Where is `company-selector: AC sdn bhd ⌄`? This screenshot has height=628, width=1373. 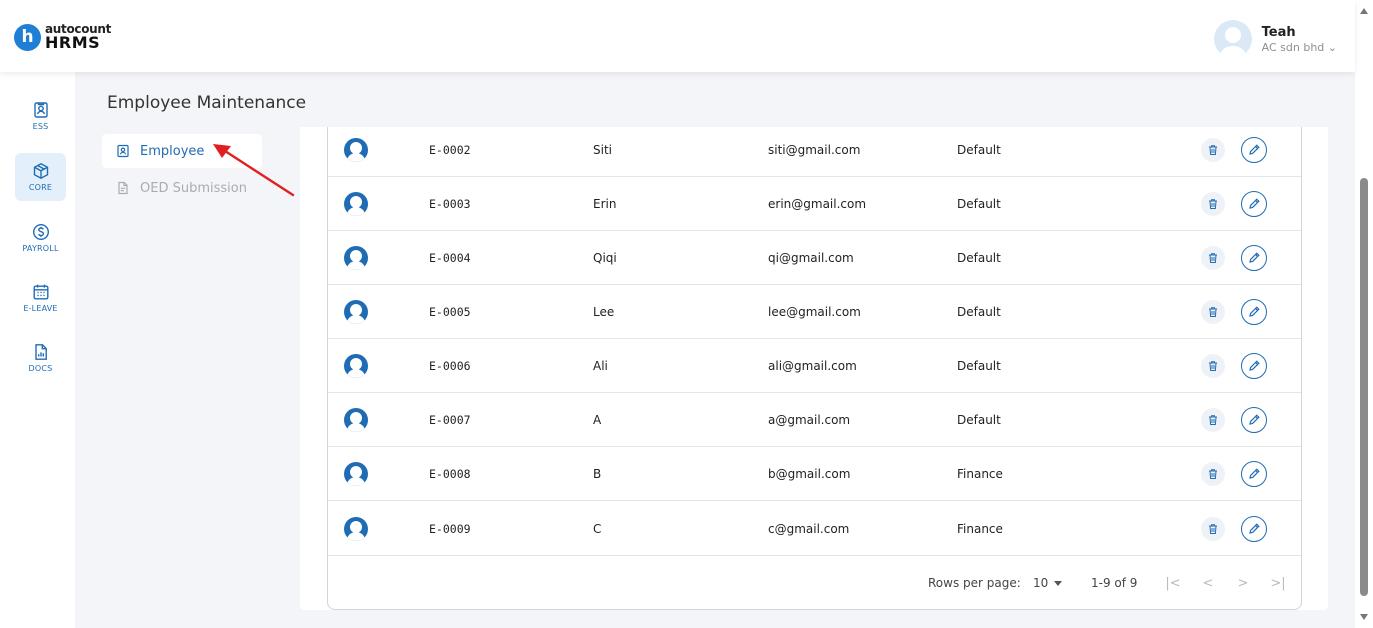
company-selector: AC sdn bhd ⌄ is located at coordinates (1299, 47).